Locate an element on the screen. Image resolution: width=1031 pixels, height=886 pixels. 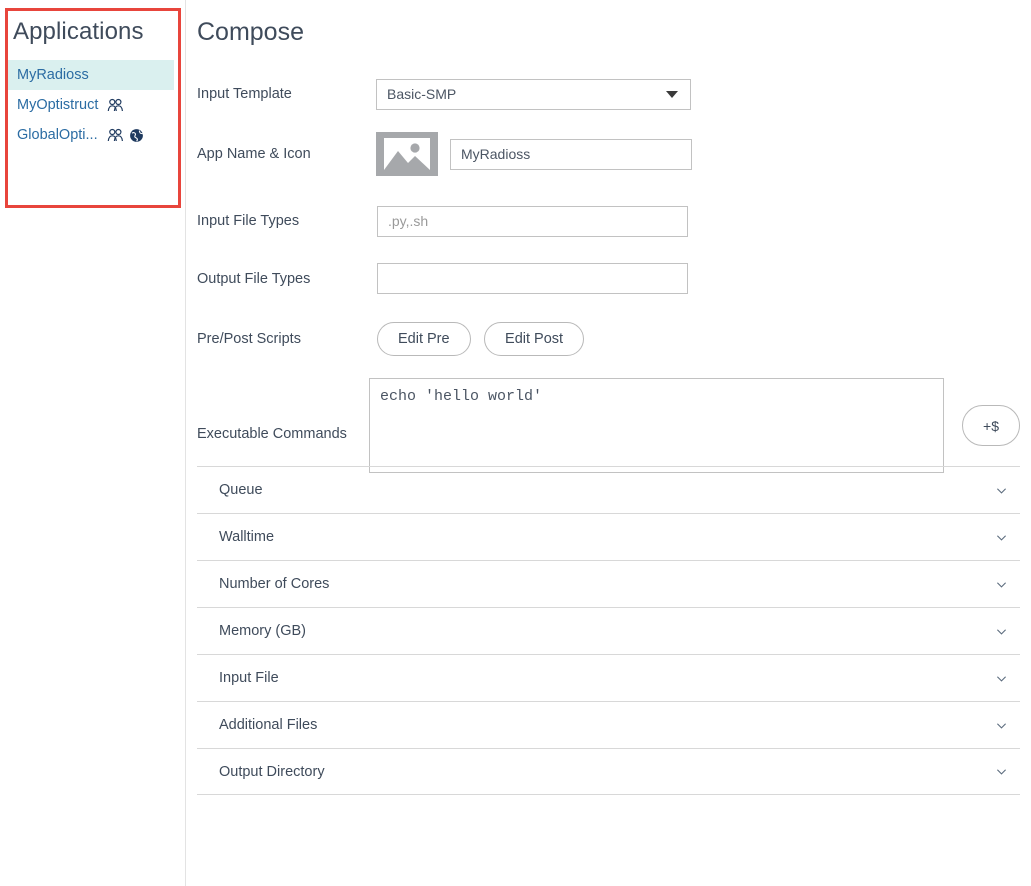
output-file-types-label: Output File Types is located at coordinates (254, 278).